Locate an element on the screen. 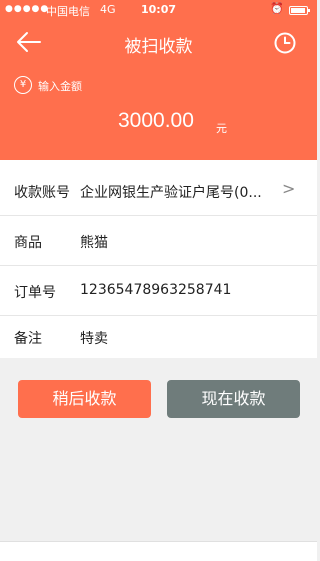 Image resolution: width=320 pixels, height=561 pixels. page-title: 被扫收款 is located at coordinates (158, 47).